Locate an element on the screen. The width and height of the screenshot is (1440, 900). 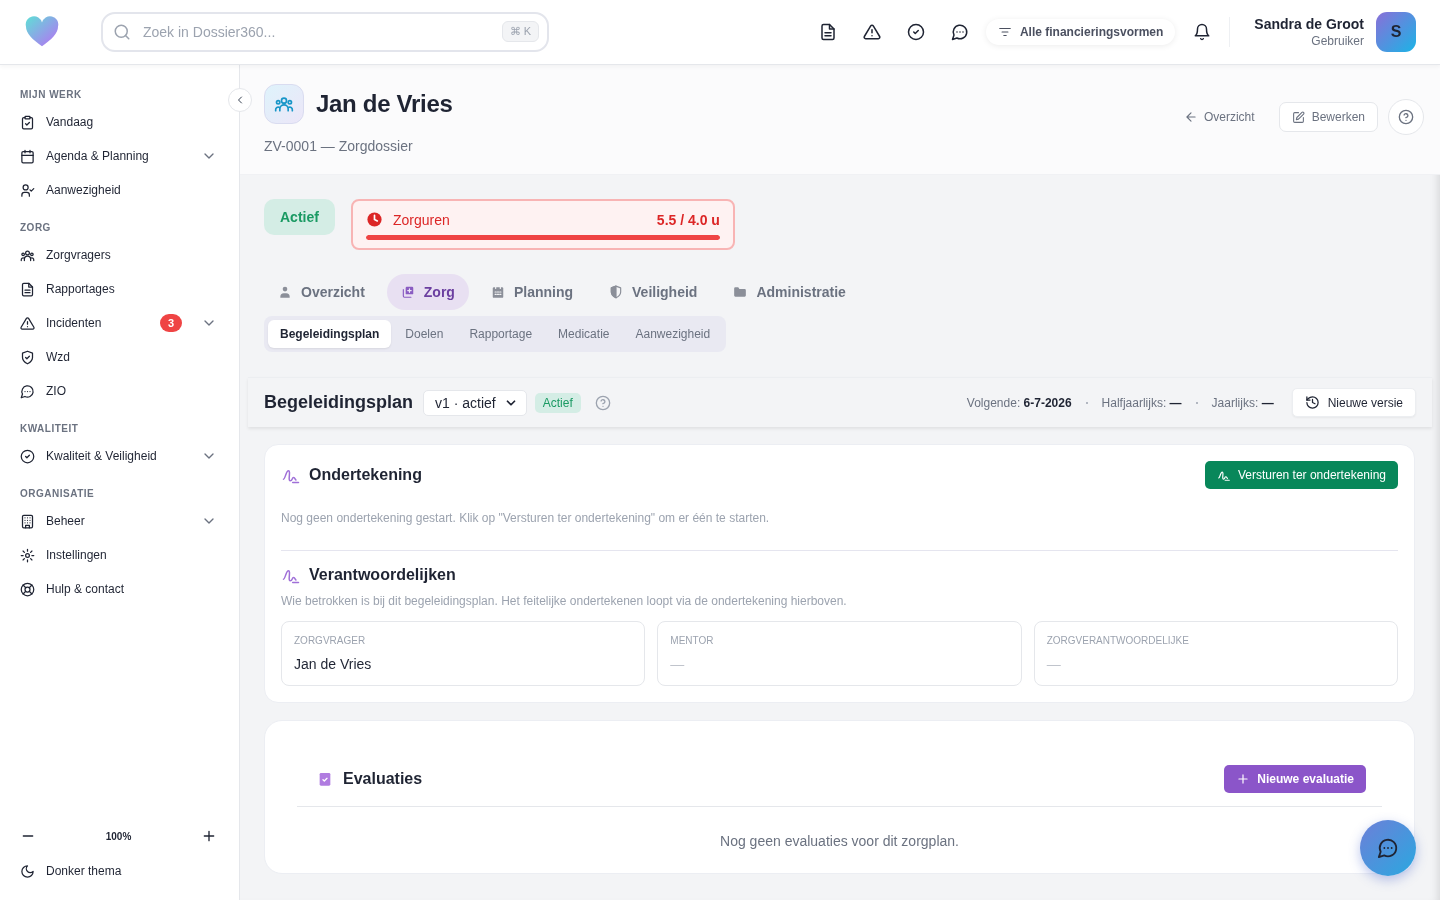
edit-icon is located at coordinates (1298, 117).